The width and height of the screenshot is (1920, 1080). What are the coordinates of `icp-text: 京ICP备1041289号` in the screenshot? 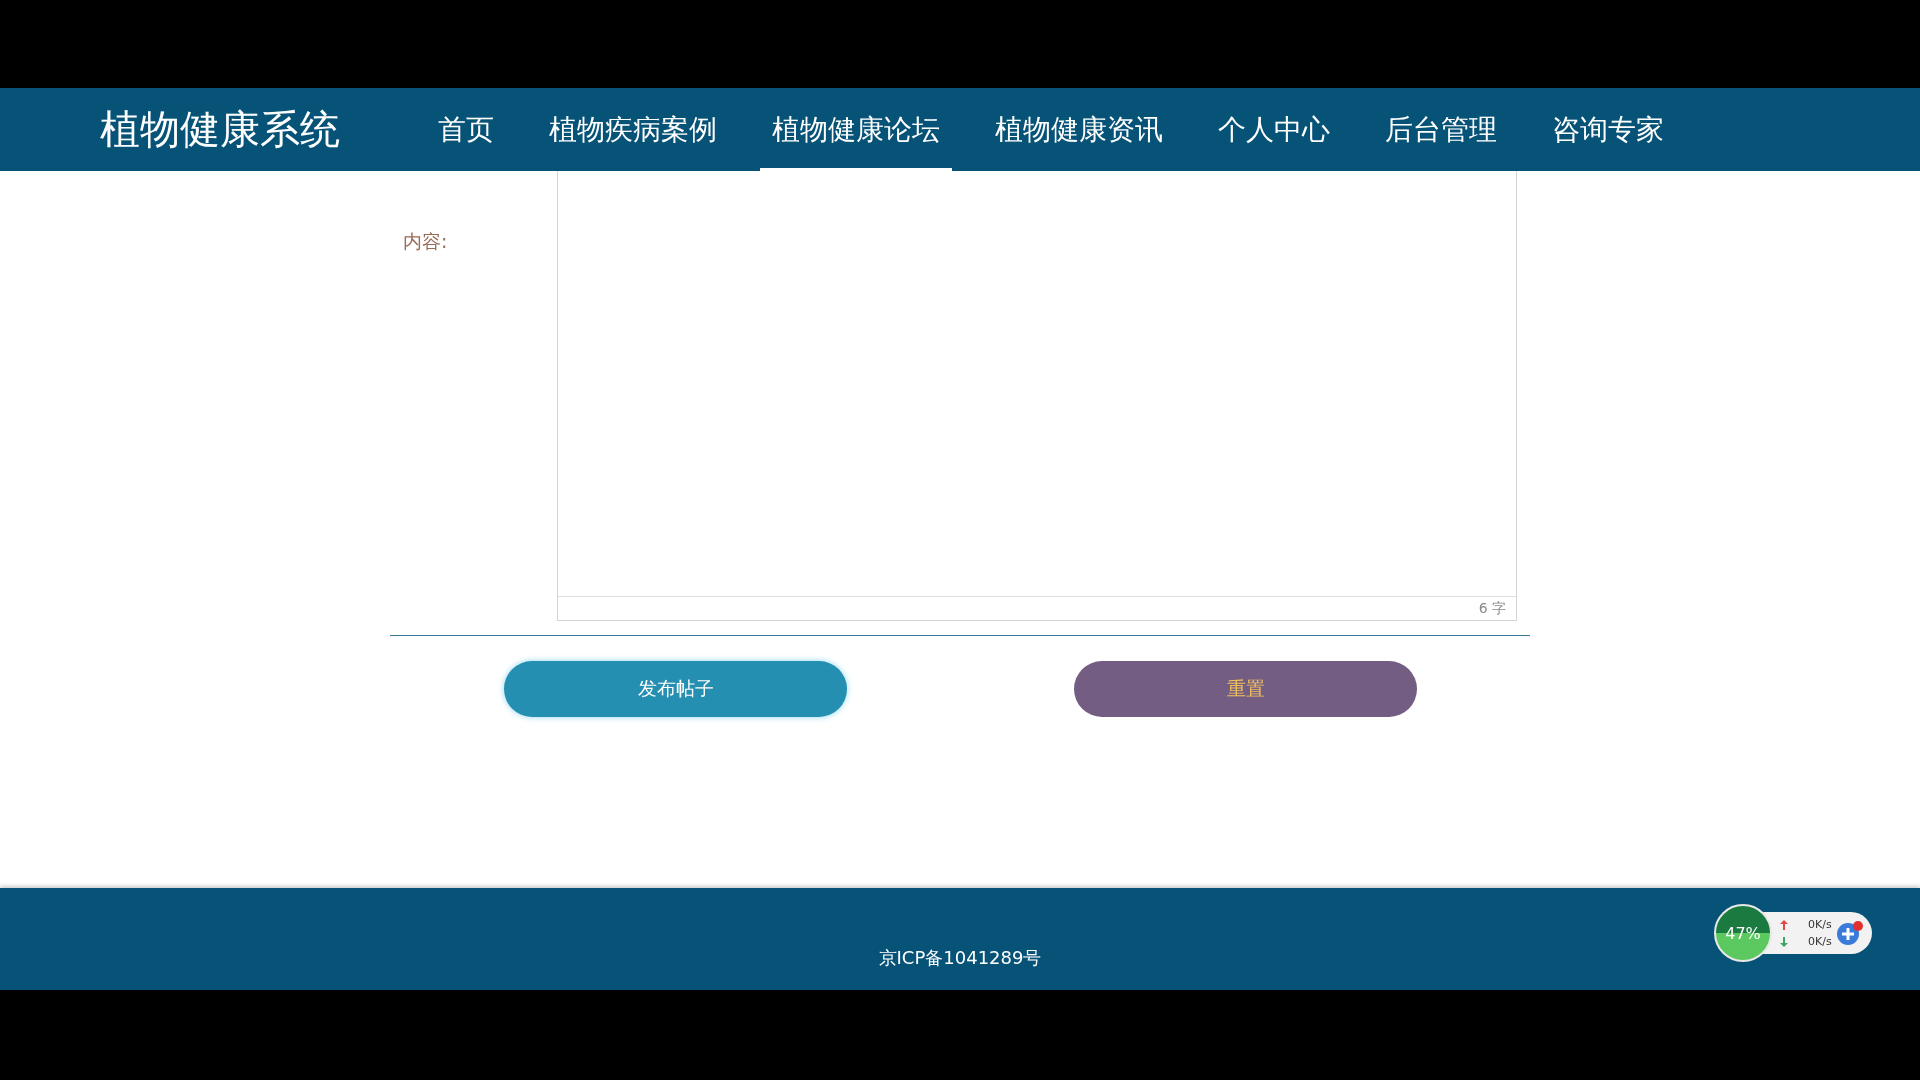 It's located at (960, 958).